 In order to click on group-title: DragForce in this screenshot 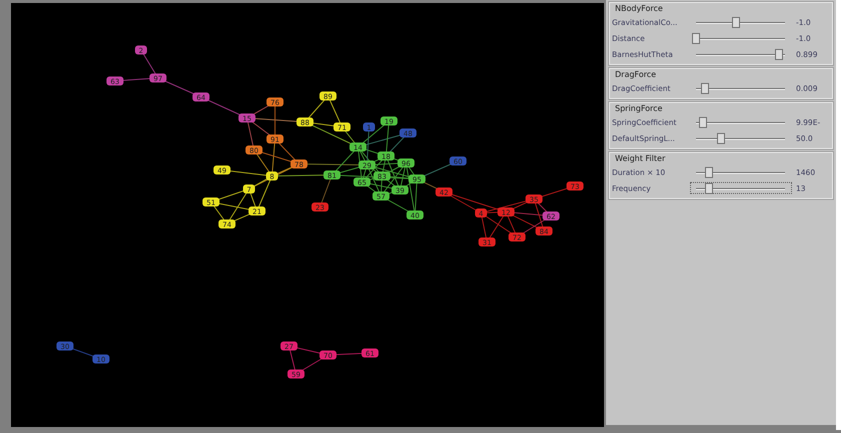, I will do `click(636, 74)`.